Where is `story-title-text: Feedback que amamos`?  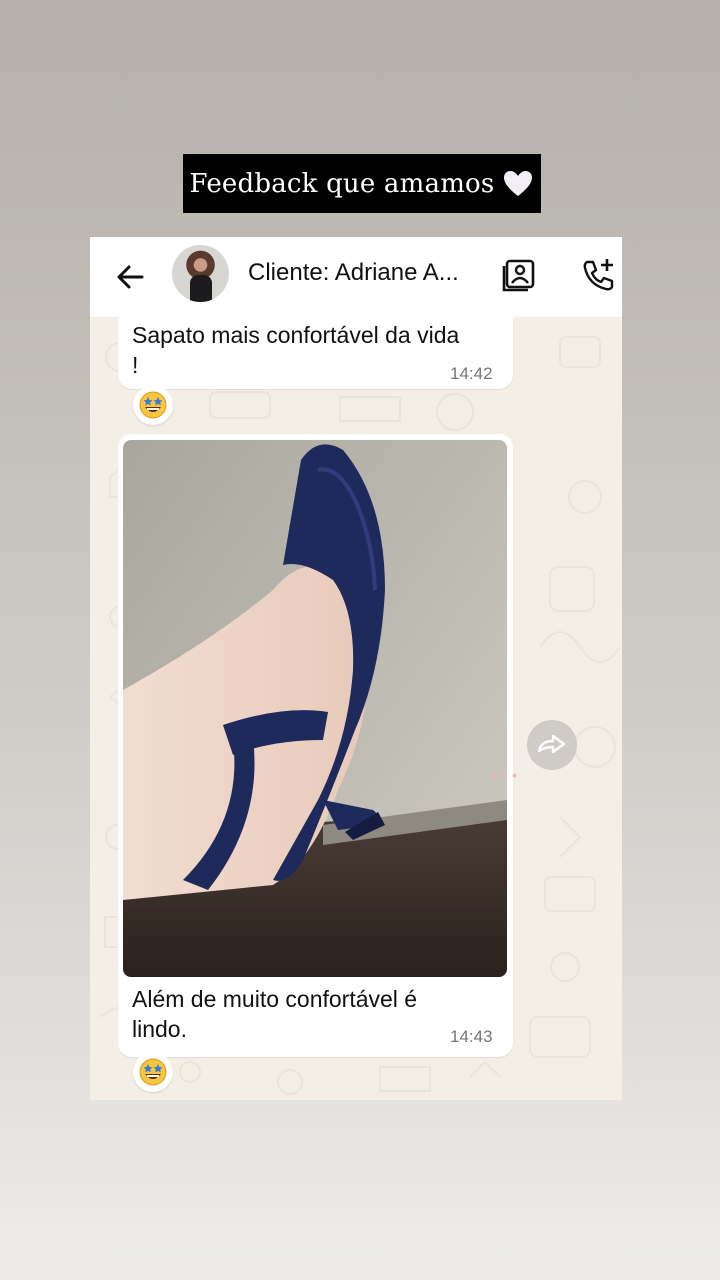 story-title-text: Feedback que amamos is located at coordinates (342, 183).